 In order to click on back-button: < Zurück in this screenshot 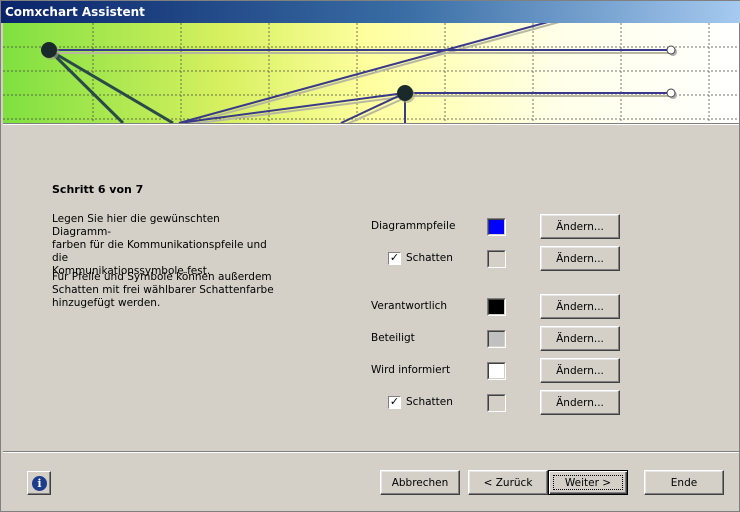, I will do `click(508, 482)`.